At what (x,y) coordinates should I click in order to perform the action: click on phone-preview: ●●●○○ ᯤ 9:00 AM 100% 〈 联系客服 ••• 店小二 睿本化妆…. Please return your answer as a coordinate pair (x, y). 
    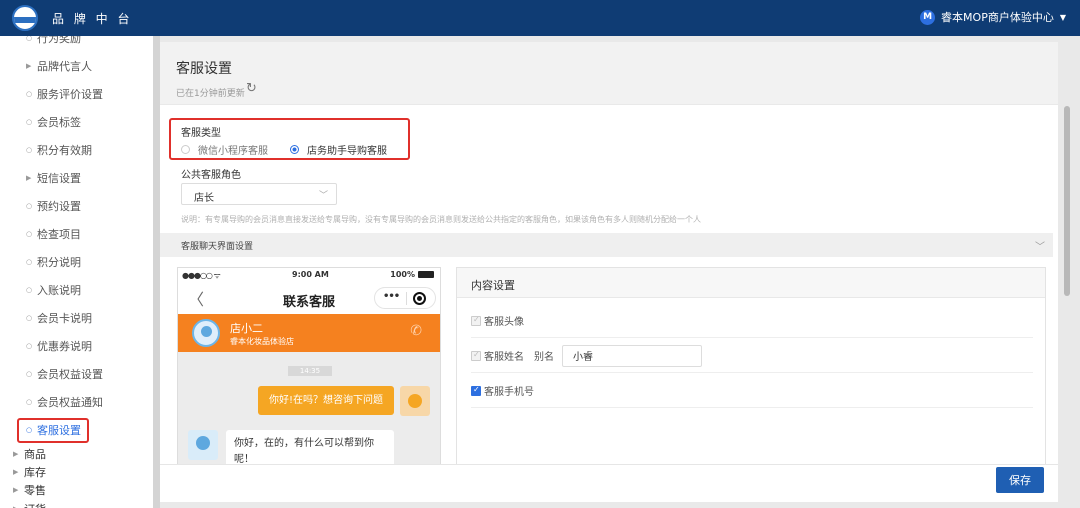
    Looking at the image, I should click on (309, 366).